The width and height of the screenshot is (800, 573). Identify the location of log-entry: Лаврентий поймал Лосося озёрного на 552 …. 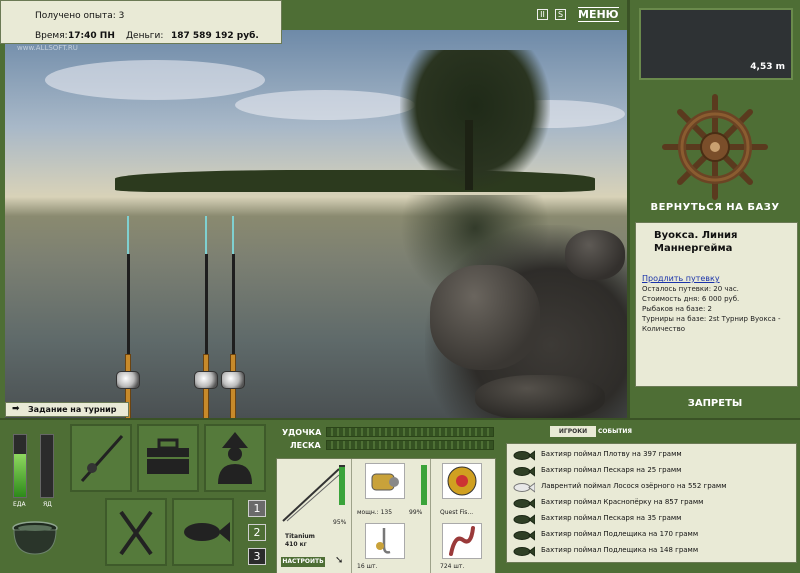
(651, 487).